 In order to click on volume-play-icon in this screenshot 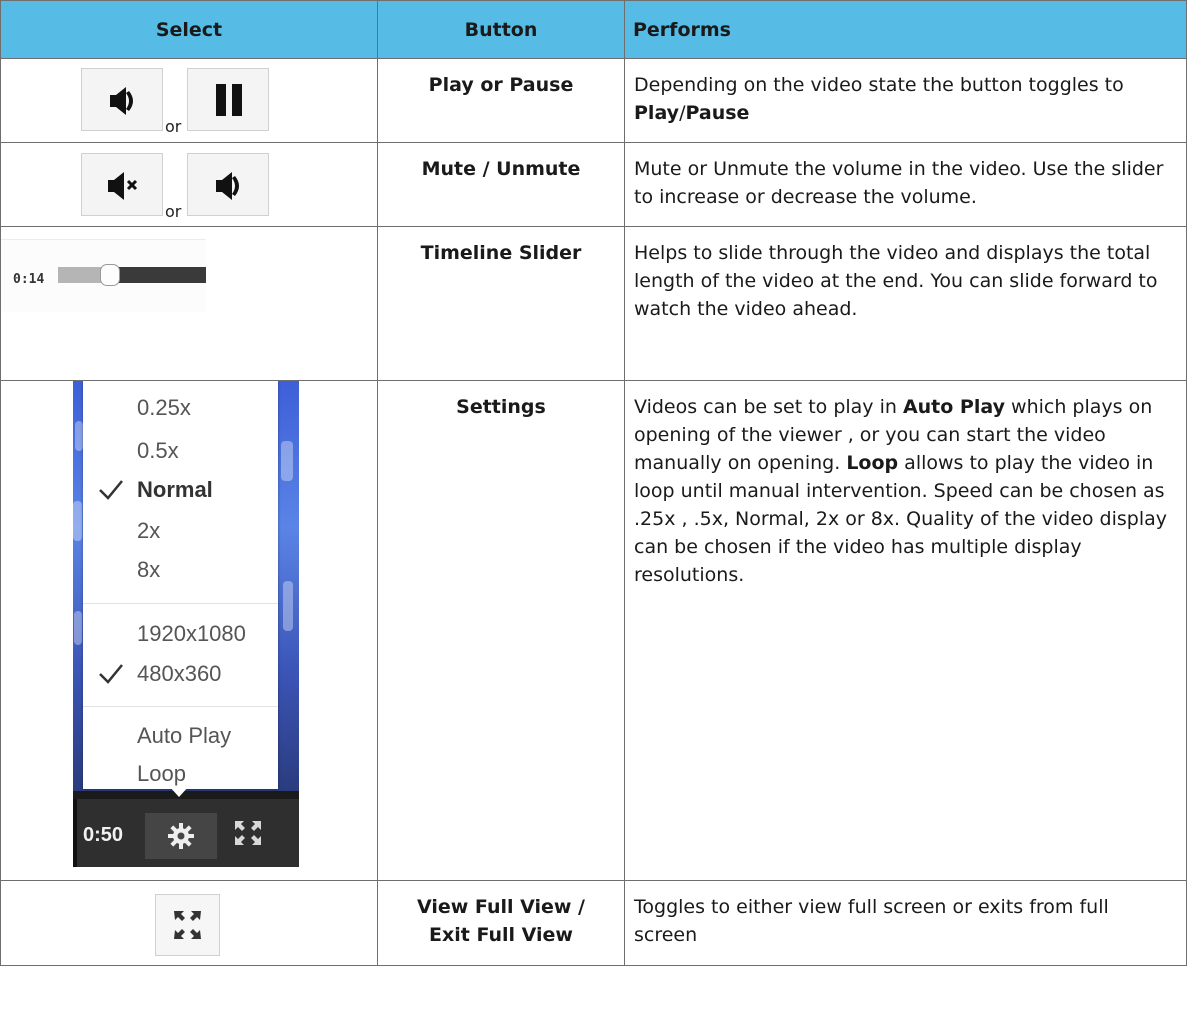, I will do `click(121, 101)`.